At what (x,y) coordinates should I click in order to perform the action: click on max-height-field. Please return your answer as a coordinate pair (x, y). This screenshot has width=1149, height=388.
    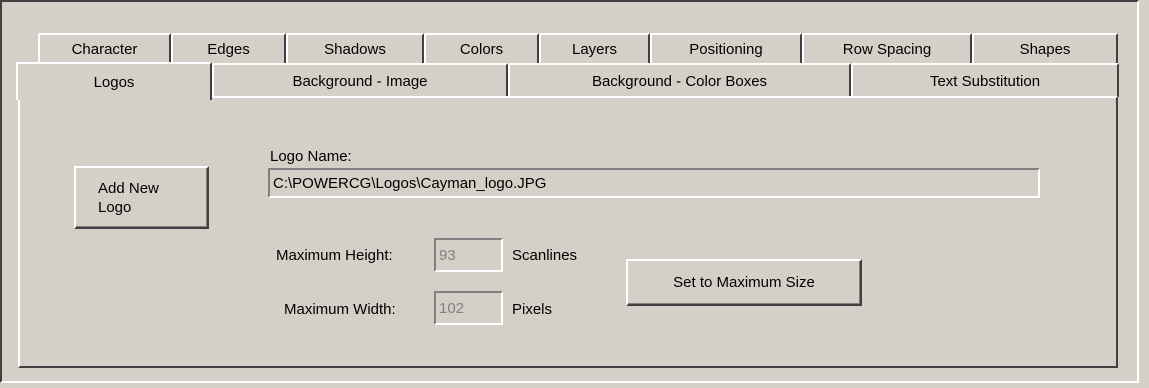
    Looking at the image, I should click on (468, 255).